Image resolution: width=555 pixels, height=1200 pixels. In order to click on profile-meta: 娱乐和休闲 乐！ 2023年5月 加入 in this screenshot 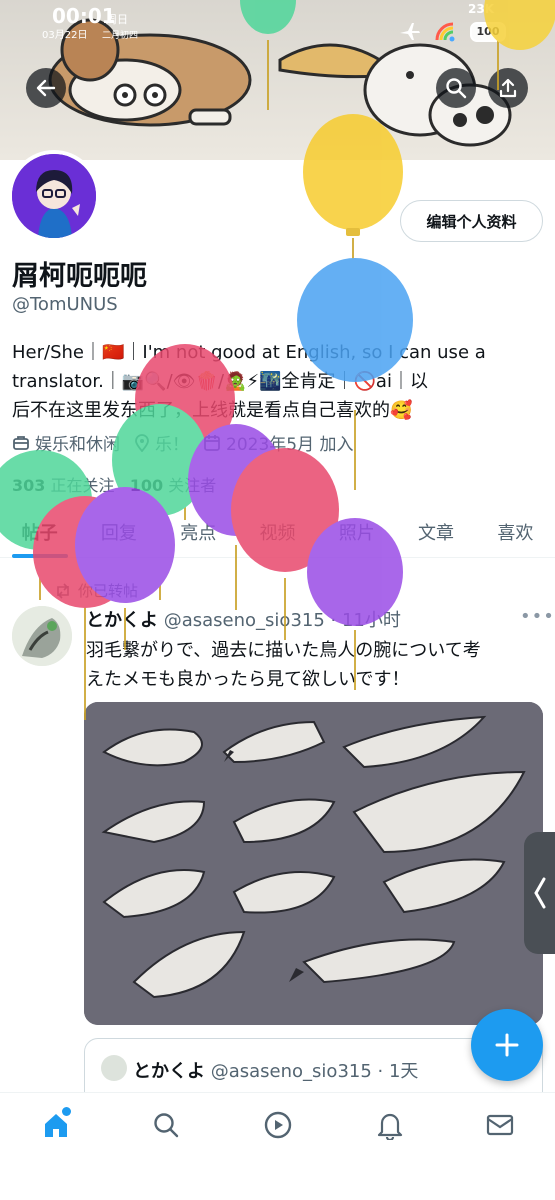, I will do `click(182, 442)`.